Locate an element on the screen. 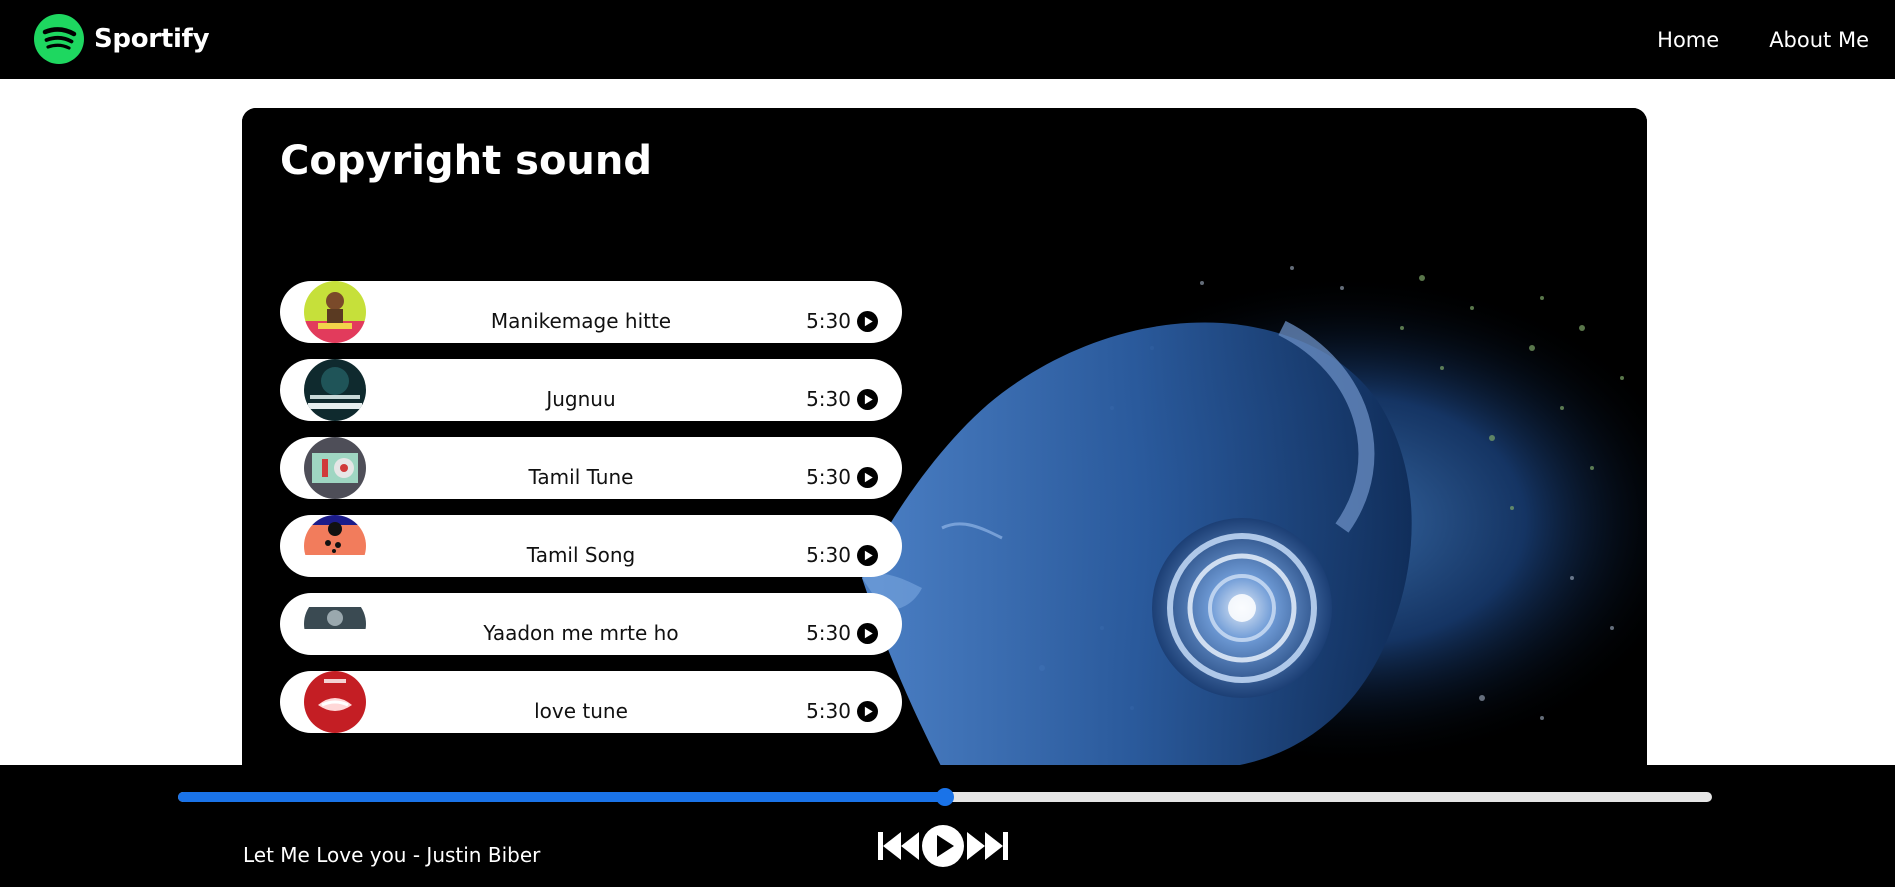 The image size is (1895, 887). page-title: Copyright sound is located at coordinates (466, 161).